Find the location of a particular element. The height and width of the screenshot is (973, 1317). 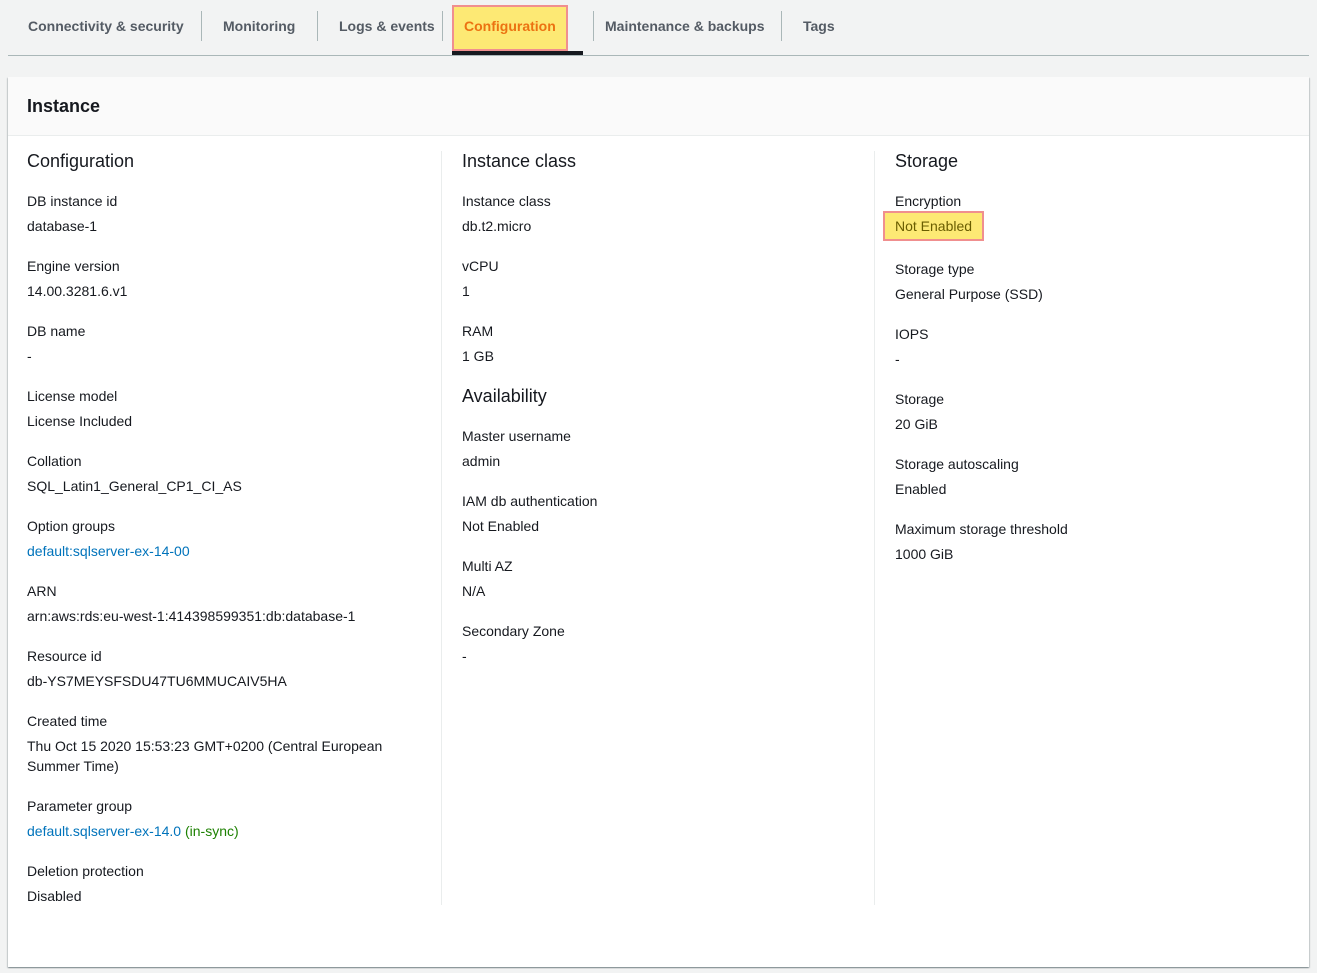

kv-instance-class: Instance class db.t2.micro is located at coordinates (662, 213).